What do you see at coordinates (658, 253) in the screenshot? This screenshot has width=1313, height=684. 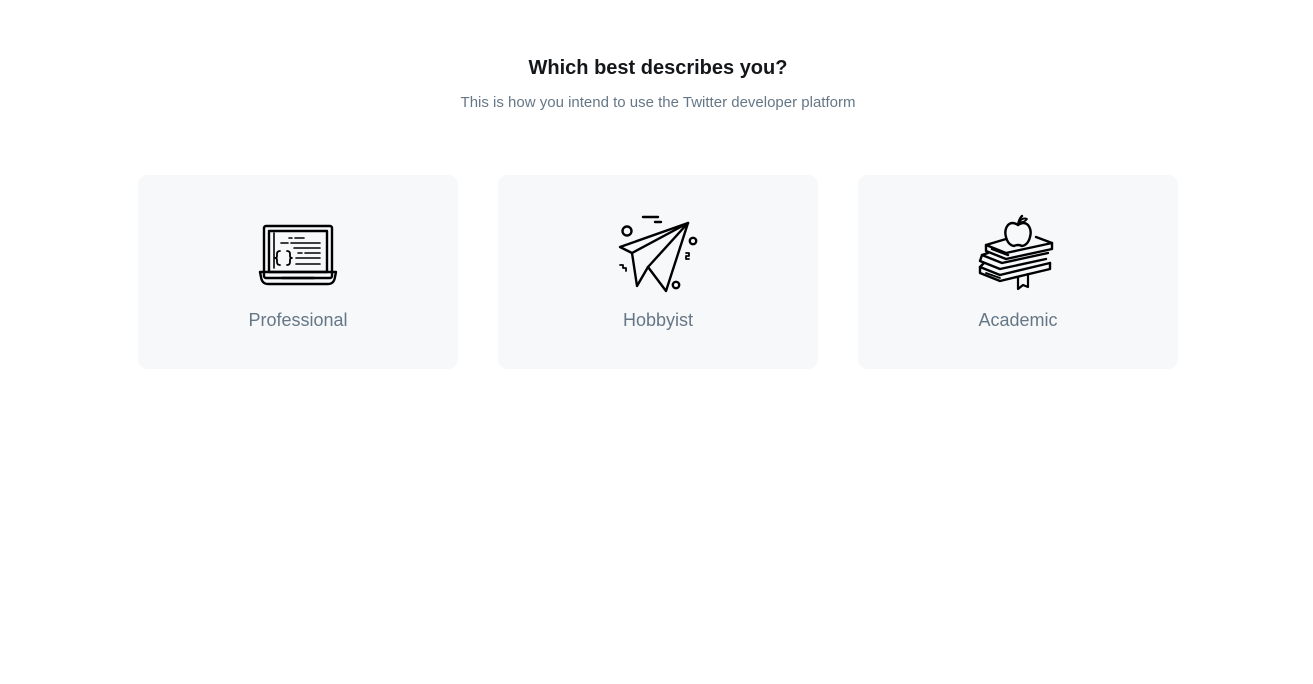 I see `paper-plane-icon` at bounding box center [658, 253].